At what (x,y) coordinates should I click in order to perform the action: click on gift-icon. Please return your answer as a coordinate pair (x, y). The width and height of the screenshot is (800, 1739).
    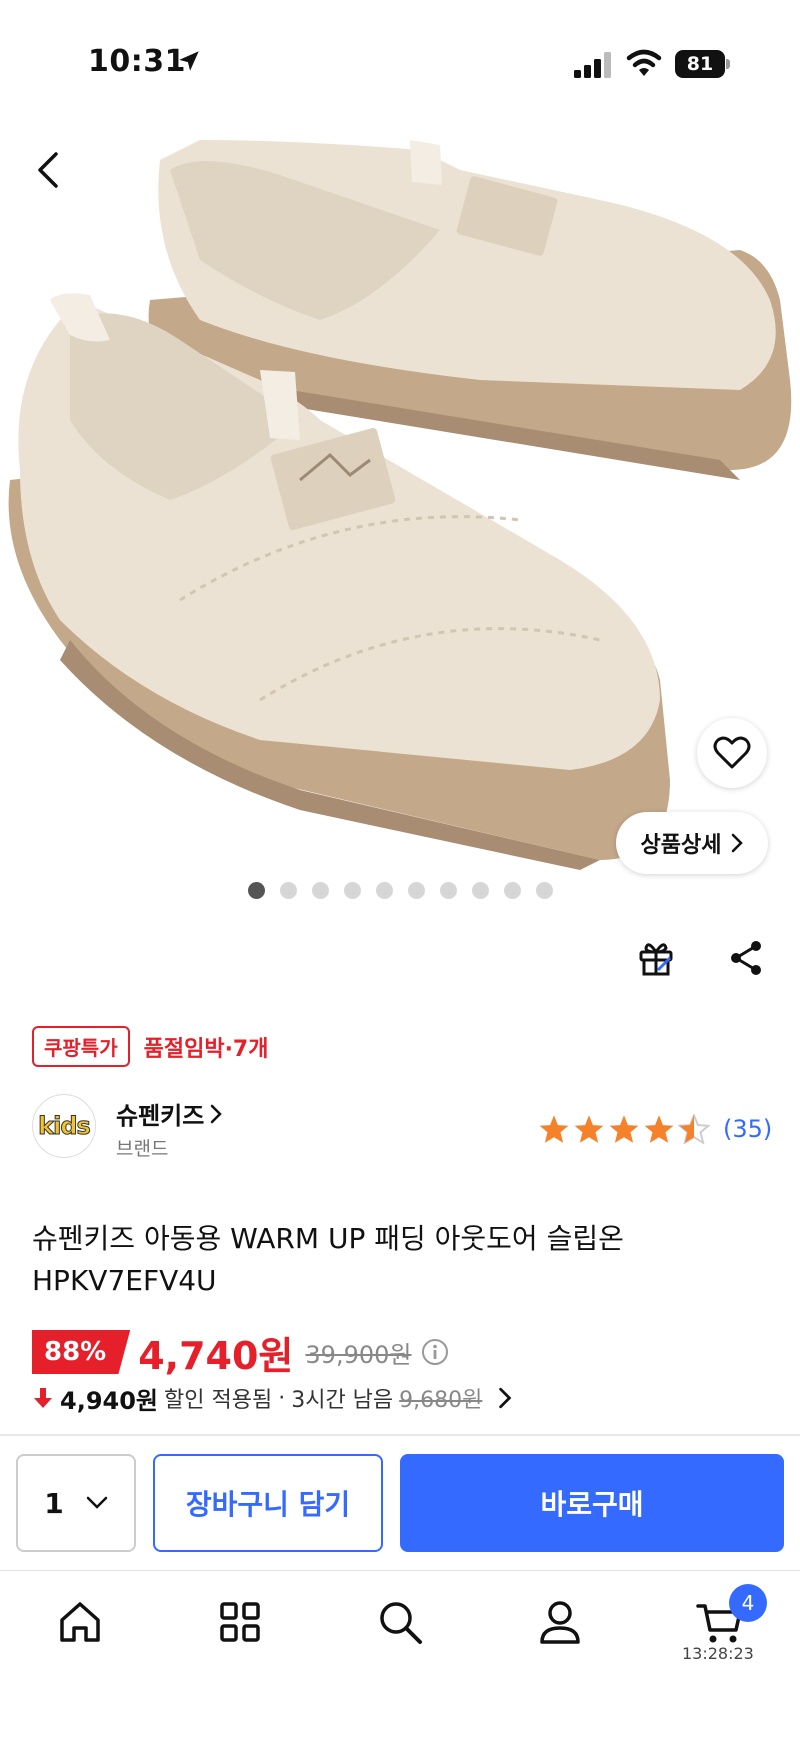
    Looking at the image, I should click on (656, 958).